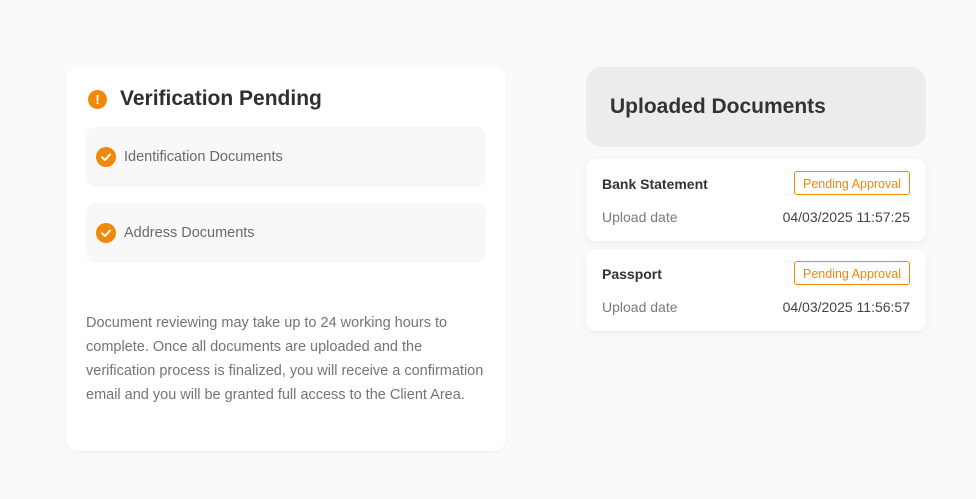 The height and width of the screenshot is (499, 976). What do you see at coordinates (718, 106) in the screenshot?
I see `uploaded-documents-title: Uploaded Documents` at bounding box center [718, 106].